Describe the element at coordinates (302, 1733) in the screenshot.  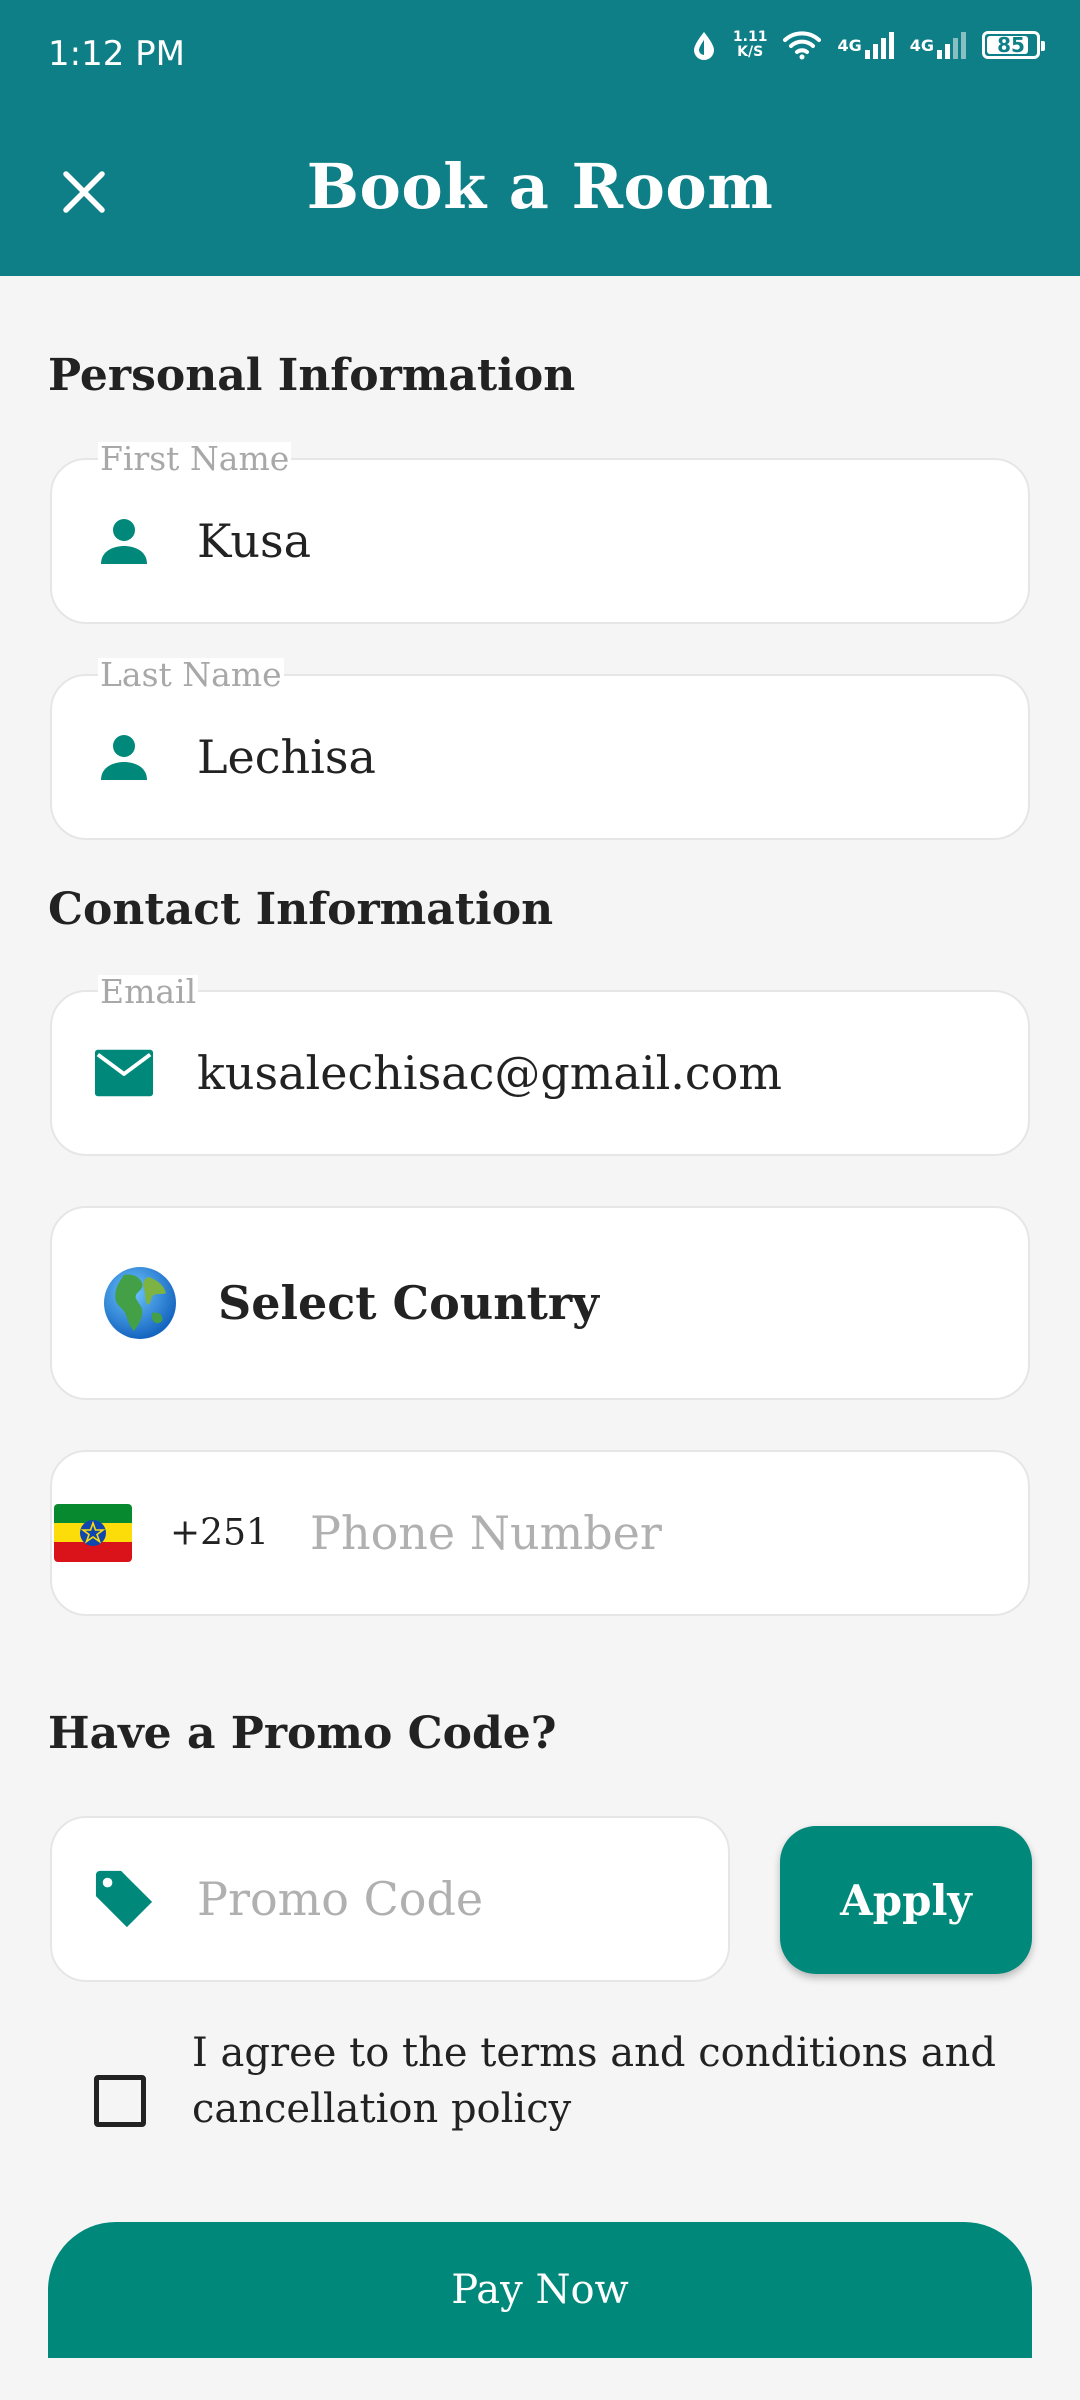
I see `section-title-promo: Have a Promo Code?` at that location.